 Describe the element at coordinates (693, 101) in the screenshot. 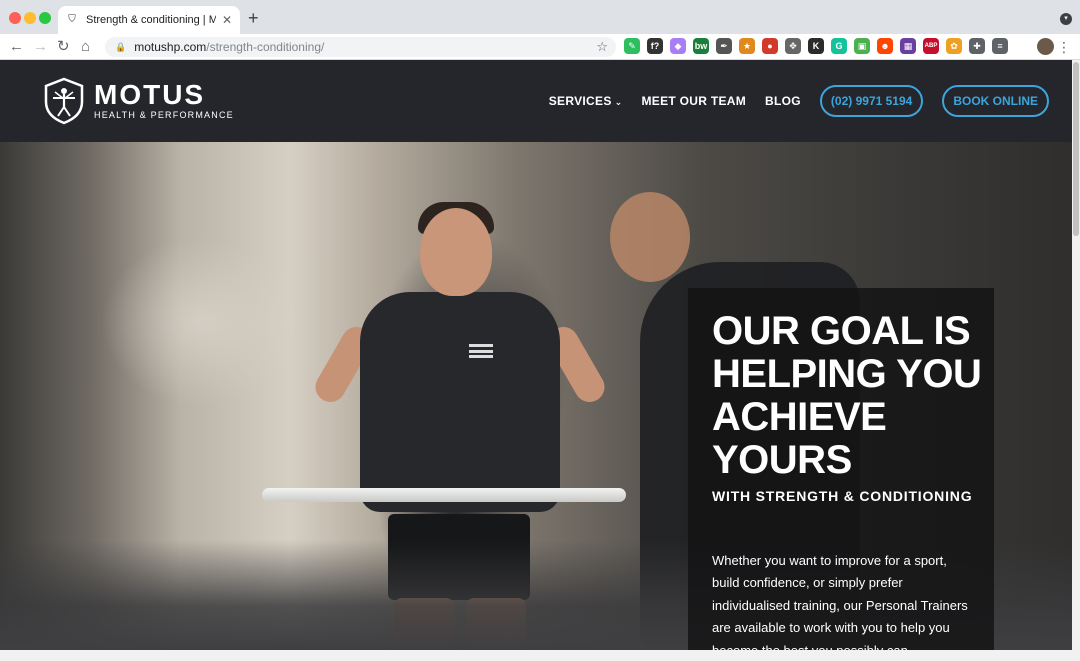

I see `nav-meet-our-team: MEET OUR TEAM` at that location.